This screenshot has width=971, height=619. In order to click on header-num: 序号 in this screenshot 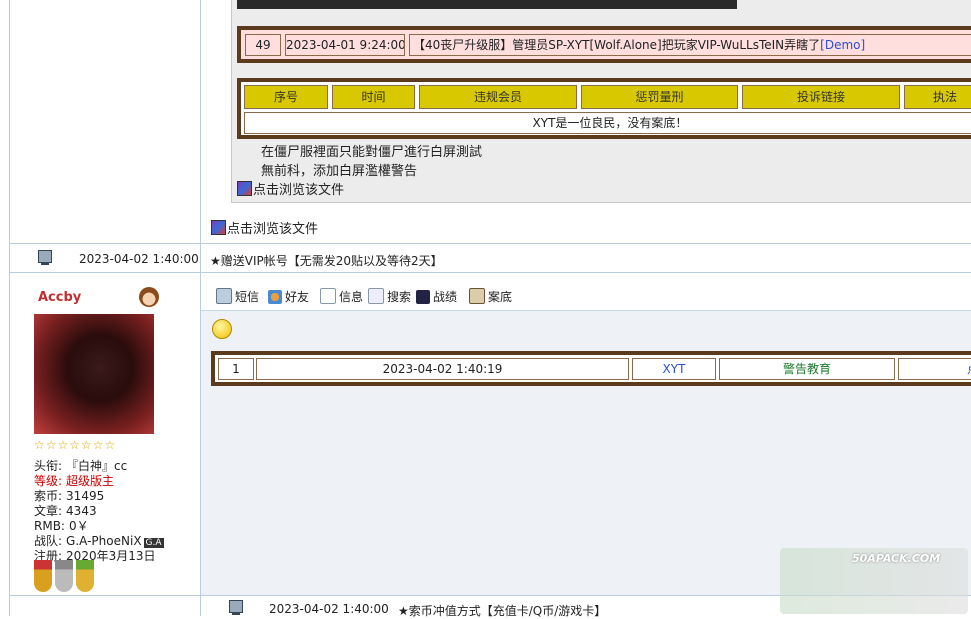, I will do `click(286, 97)`.